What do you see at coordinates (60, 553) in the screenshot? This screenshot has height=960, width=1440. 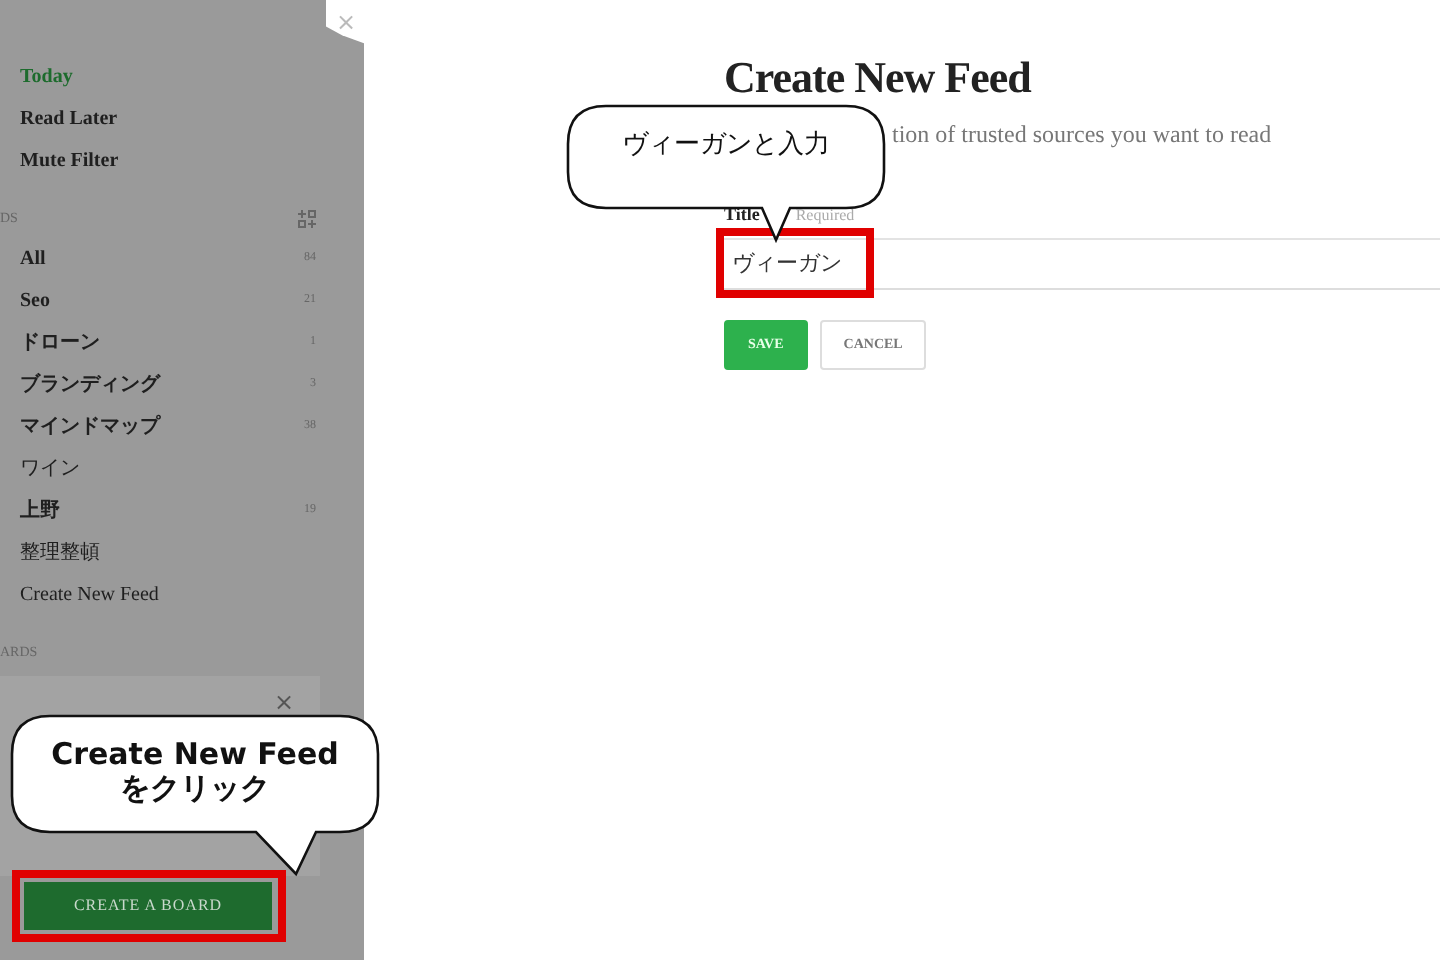 I see `feed-item: 整理整頓` at bounding box center [60, 553].